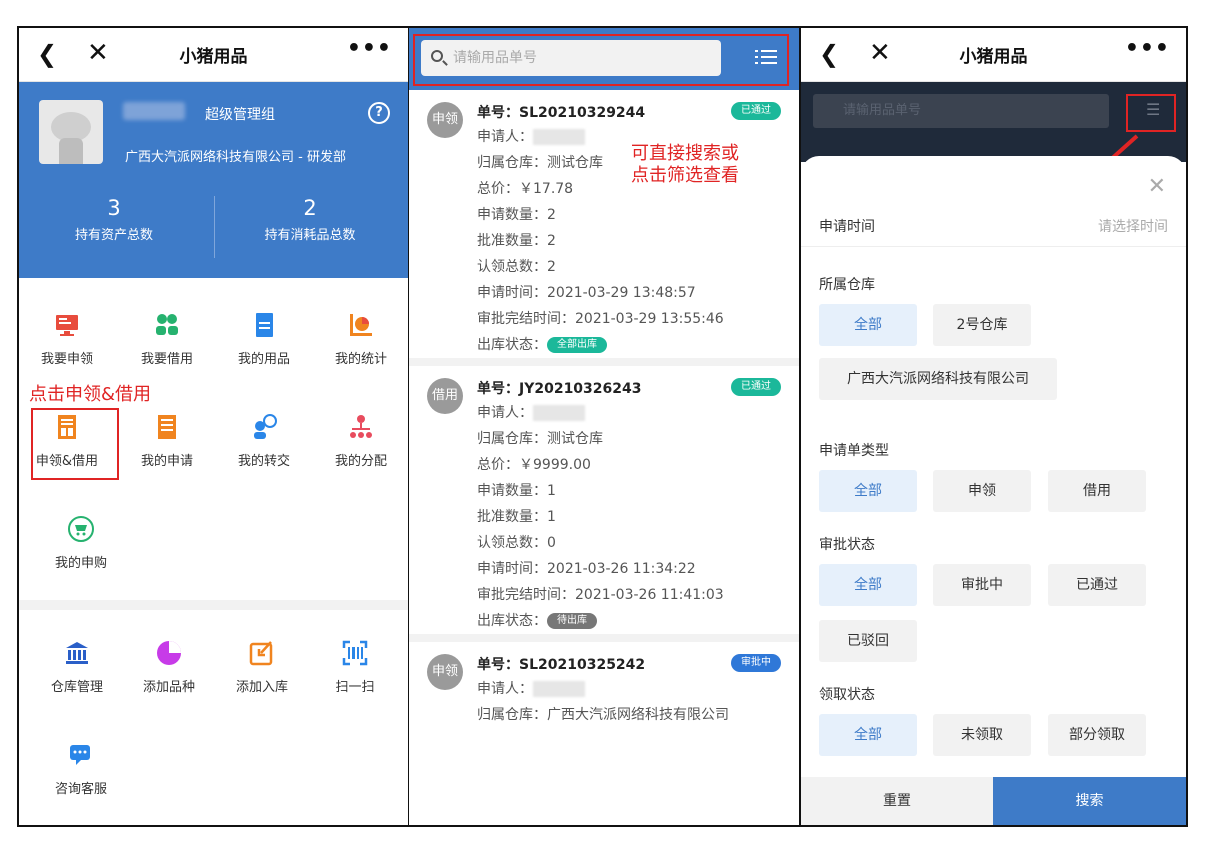 The height and width of the screenshot is (849, 1213). I want to click on menu-scan-label: 扫一扫, so click(355, 687).